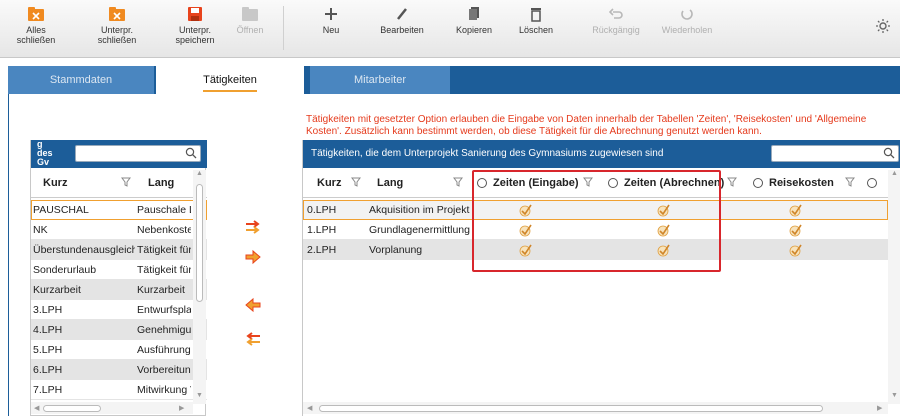 The width and height of the screenshot is (900, 416). Describe the element at coordinates (419, 210) in the screenshot. I see `lang-cell: Akquisition im Projekt` at that location.